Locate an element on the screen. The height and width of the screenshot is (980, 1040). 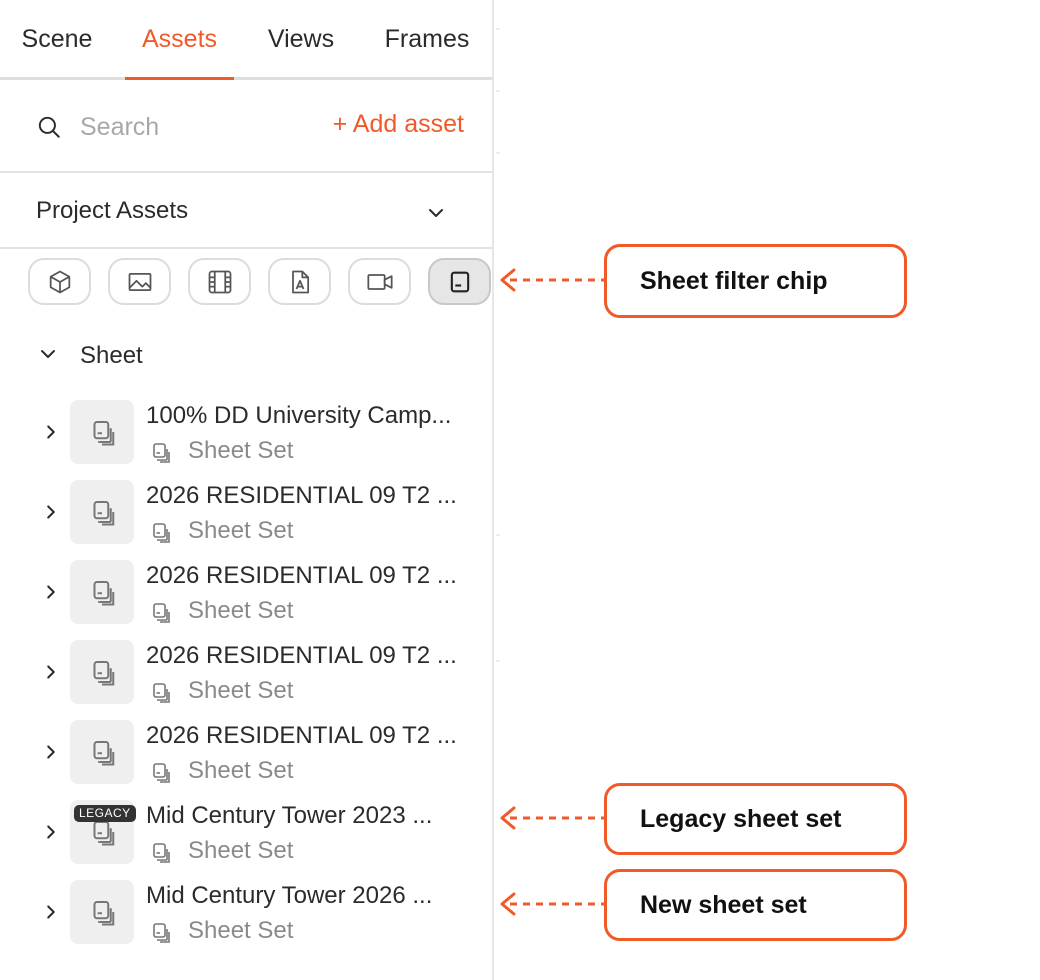
project-selector: Project Assets is located at coordinates (246, 211).